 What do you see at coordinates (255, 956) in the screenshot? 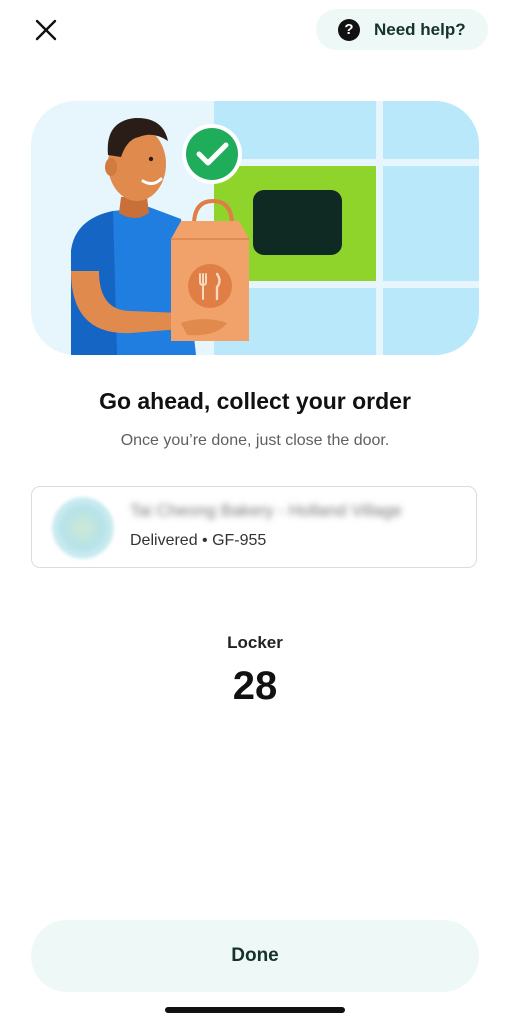
I see `done-button: Done` at bounding box center [255, 956].